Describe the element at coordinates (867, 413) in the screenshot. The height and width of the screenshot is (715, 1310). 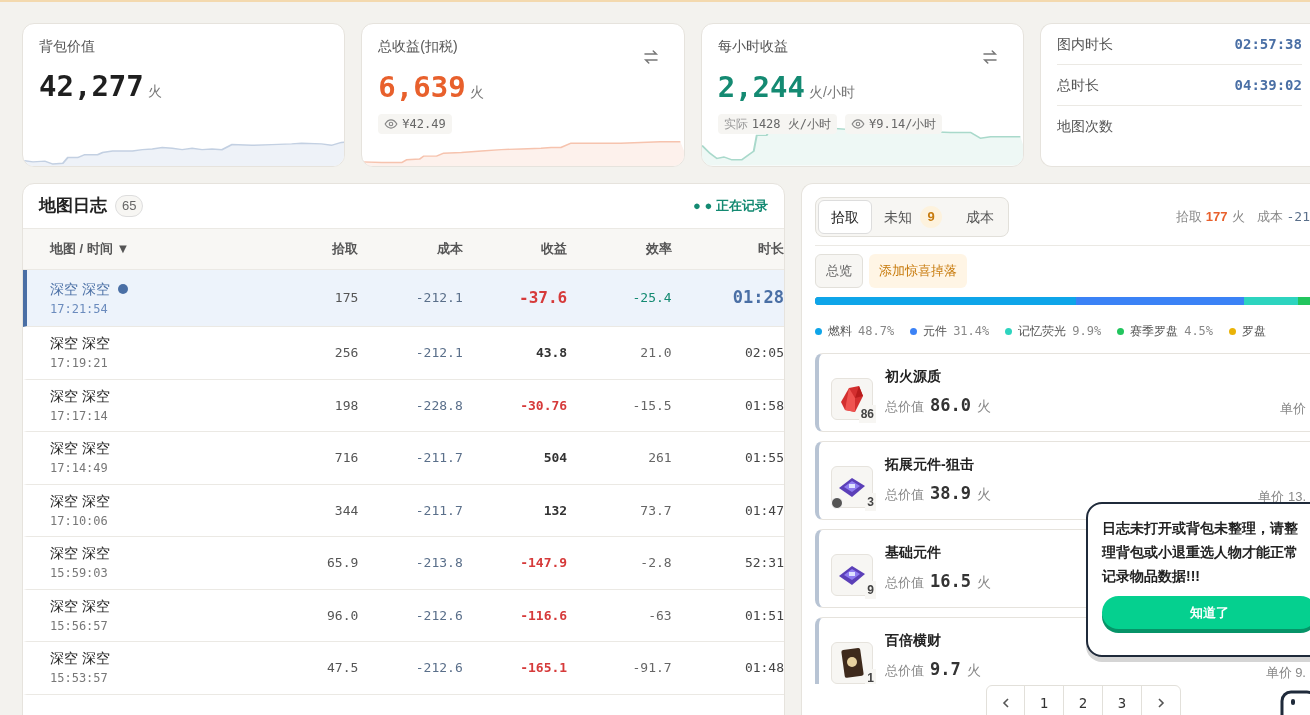
I see `count-badge: 86` at that location.